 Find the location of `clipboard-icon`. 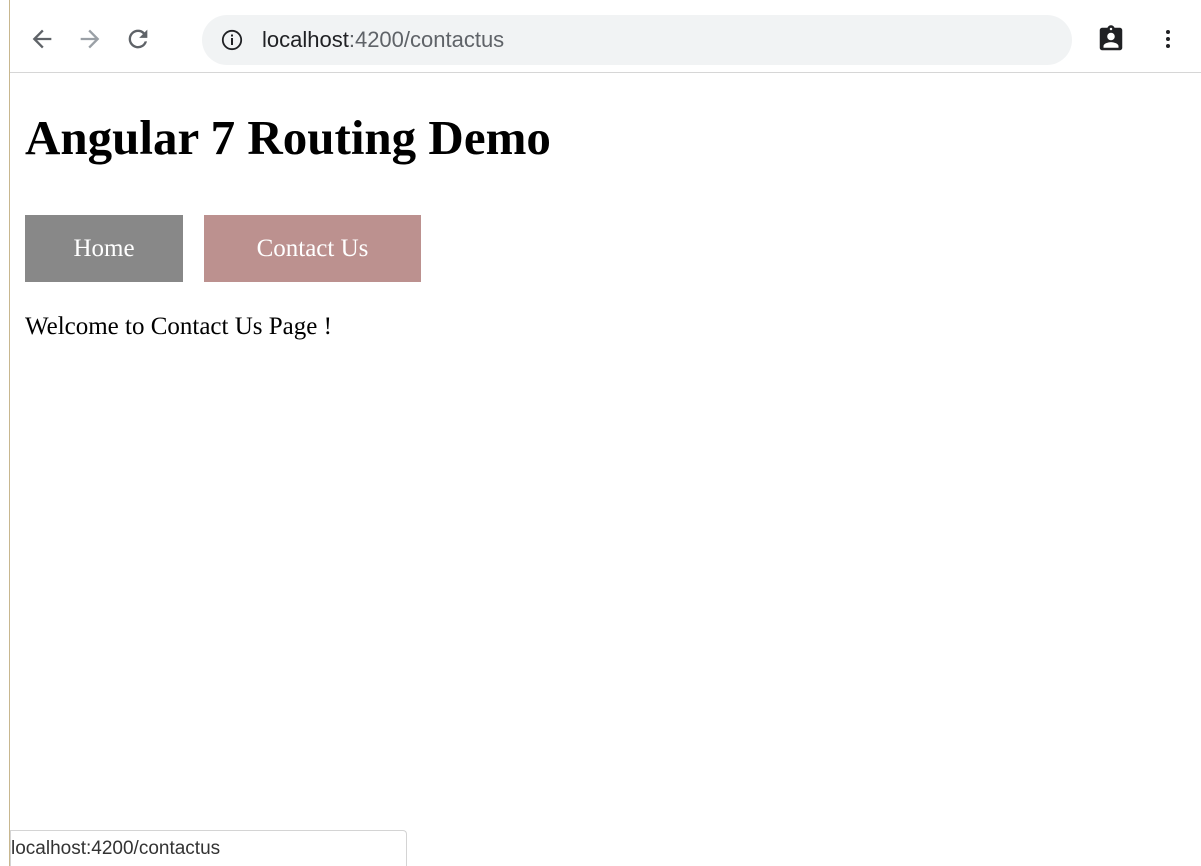

clipboard-icon is located at coordinates (1111, 38).